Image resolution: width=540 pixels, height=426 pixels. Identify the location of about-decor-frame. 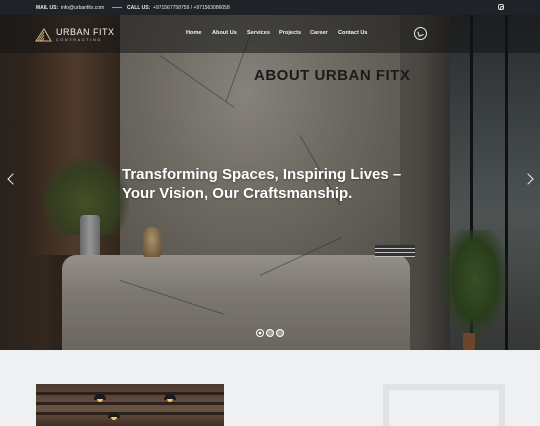
(444, 405).